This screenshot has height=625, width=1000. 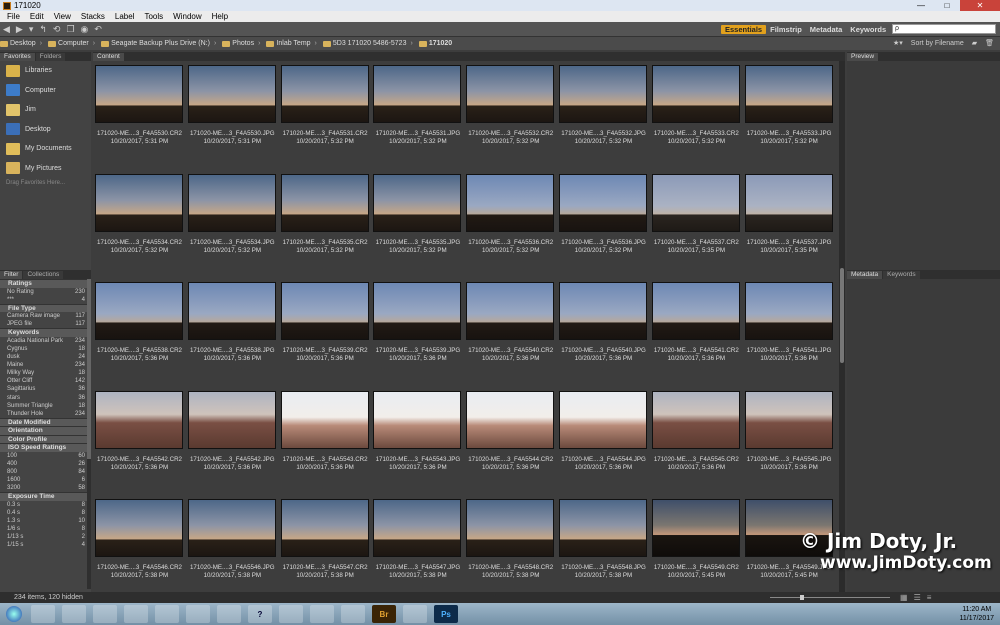 I want to click on filter-section-header: Color Profile, so click(x=45, y=439).